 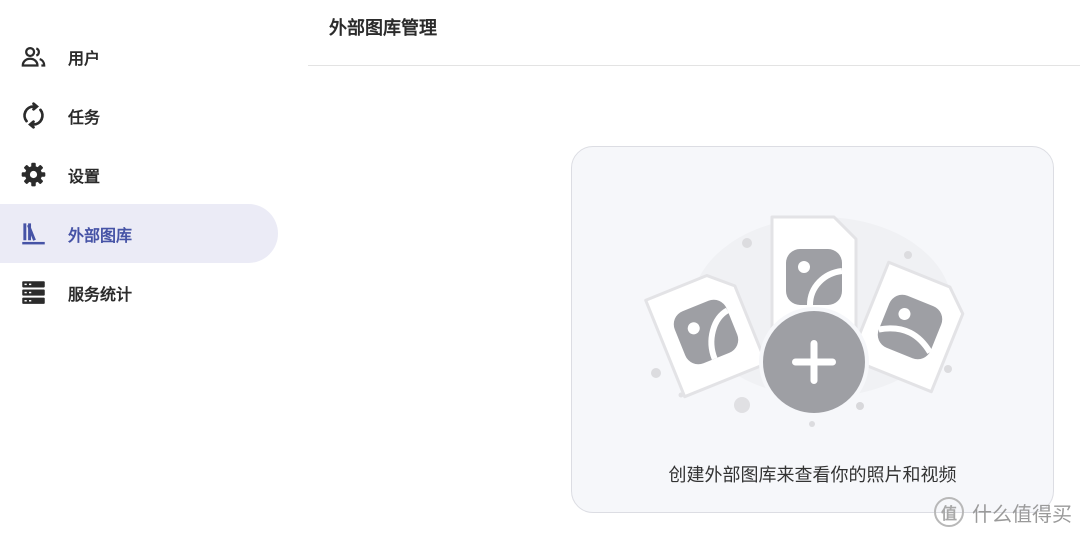 I want to click on add-icon, so click(x=814, y=362).